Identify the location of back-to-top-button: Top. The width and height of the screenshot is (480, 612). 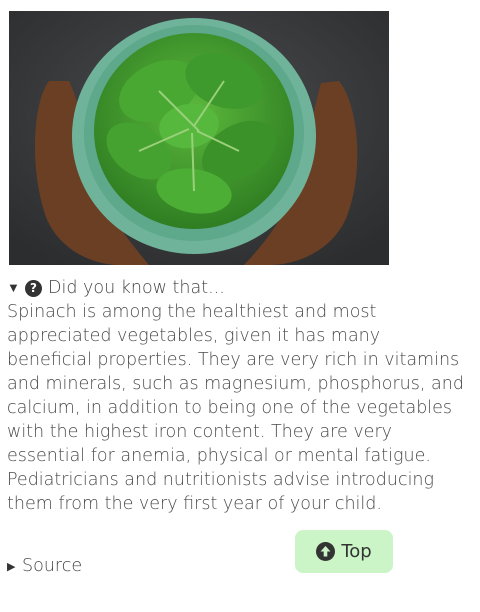
(344, 551).